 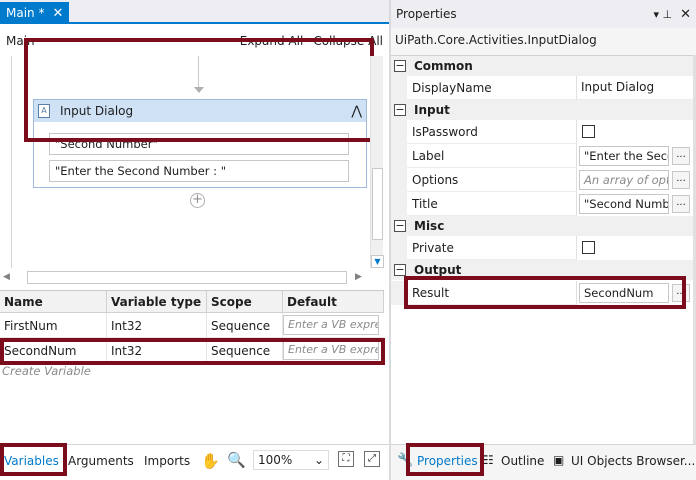 I want to click on property-row-private: Private, so click(x=542, y=248).